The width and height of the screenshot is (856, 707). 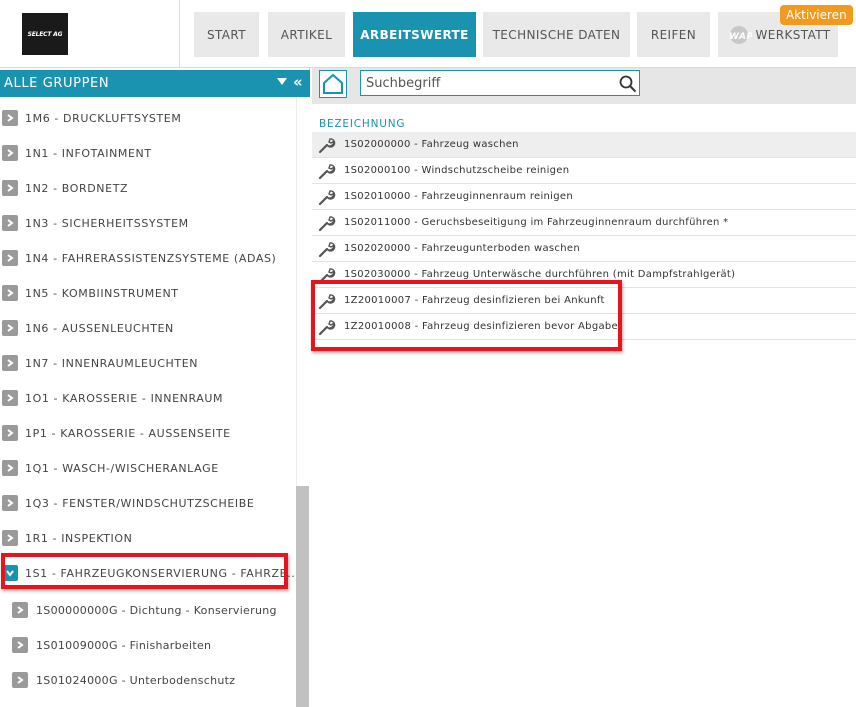 I want to click on tree-item-label: 1N2 - BORDNETZ, so click(x=77, y=188).